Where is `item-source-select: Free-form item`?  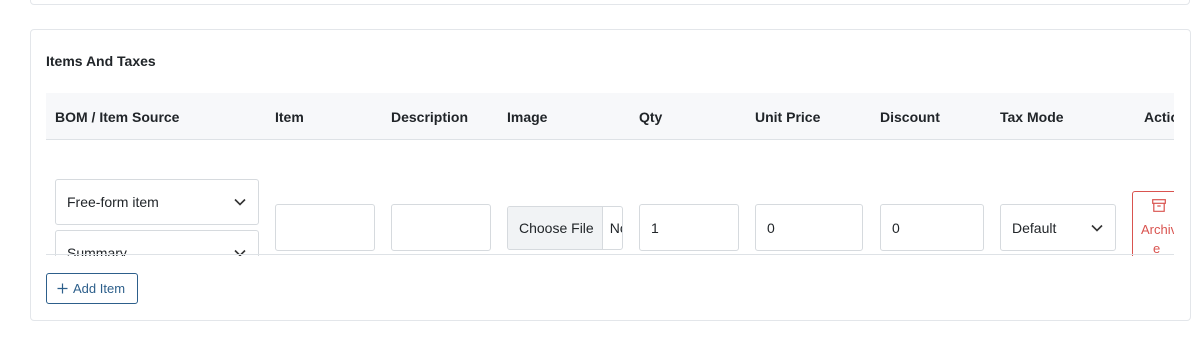 item-source-select: Free-form item is located at coordinates (157, 202).